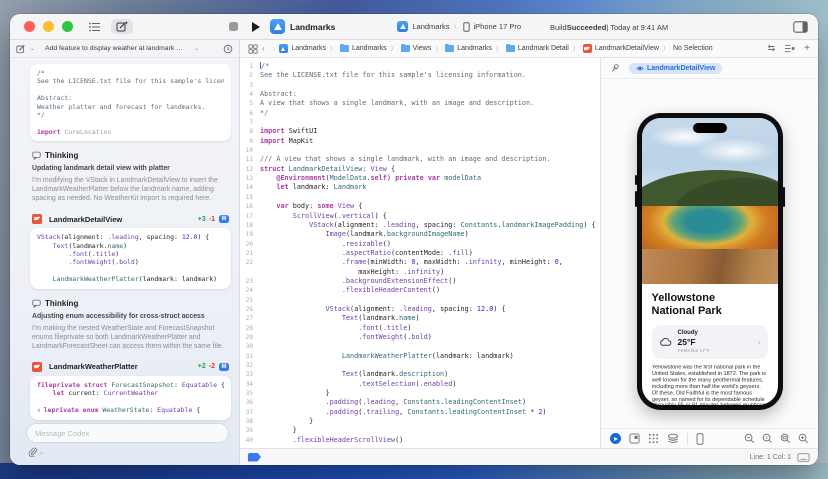 This screenshot has width=828, height=479. Describe the element at coordinates (254, 457) in the screenshot. I see `breakpoints-toggle` at that location.